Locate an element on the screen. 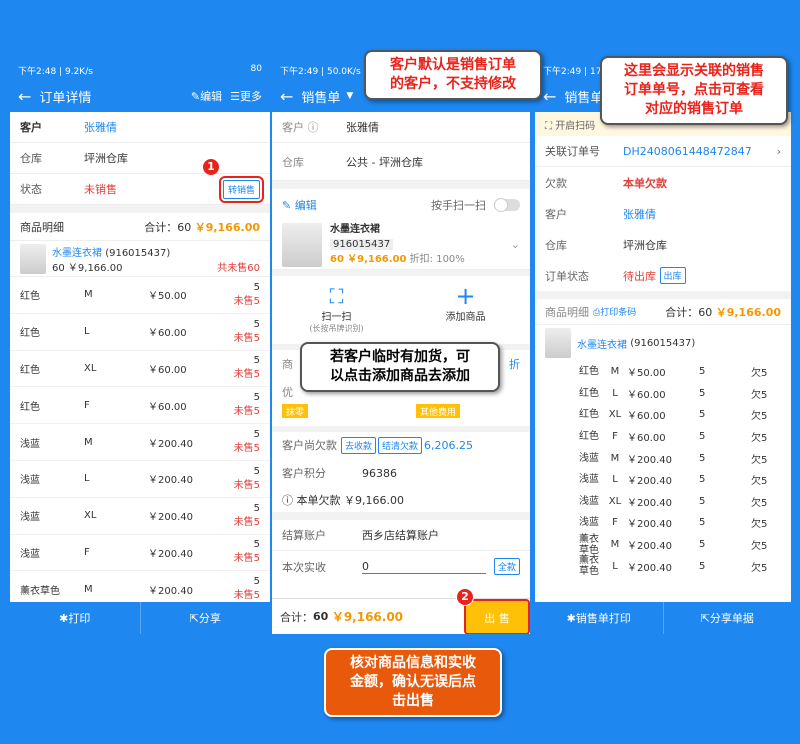 The image size is (800, 744). discount-label: 折扣: 100% is located at coordinates (437, 259).